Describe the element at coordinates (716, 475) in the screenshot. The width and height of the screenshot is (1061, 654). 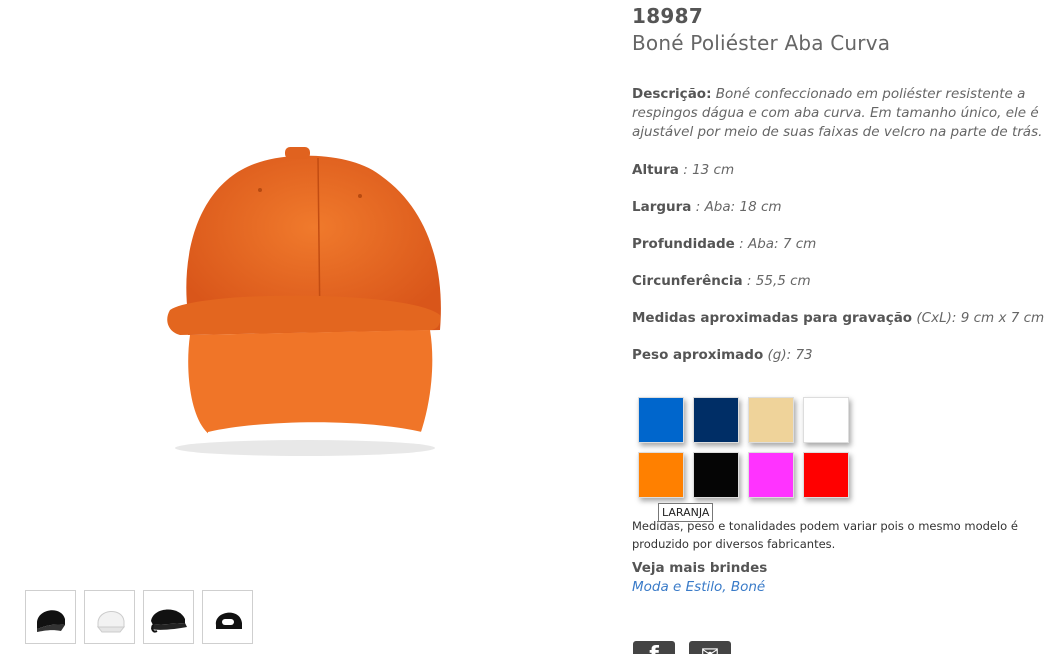
I see `color-swatch-preto` at that location.